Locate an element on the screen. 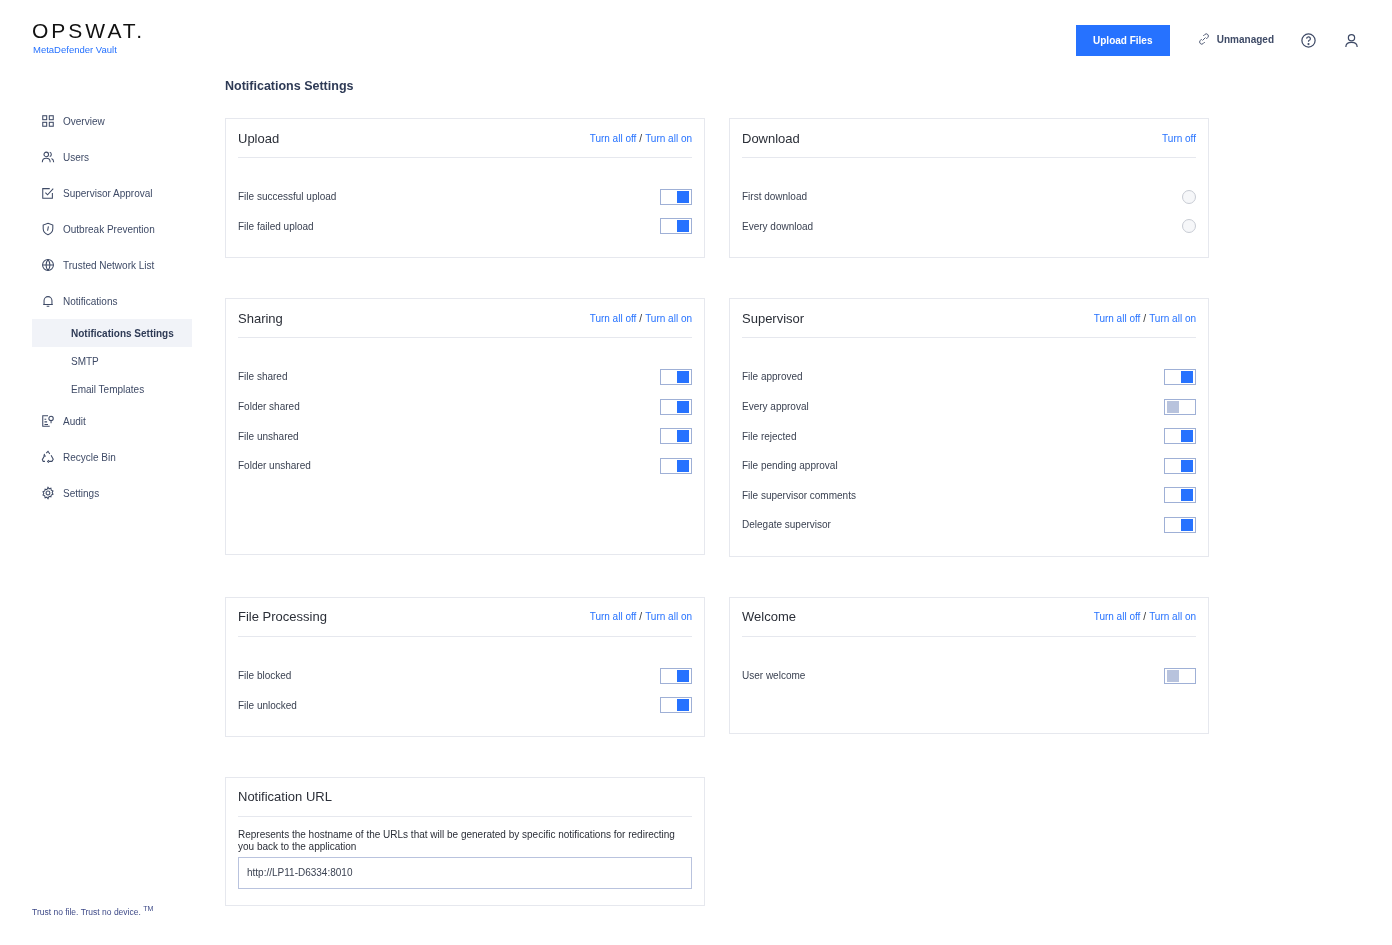 The height and width of the screenshot is (945, 1392). brand-logo: OPSWAT. is located at coordinates (89, 31).